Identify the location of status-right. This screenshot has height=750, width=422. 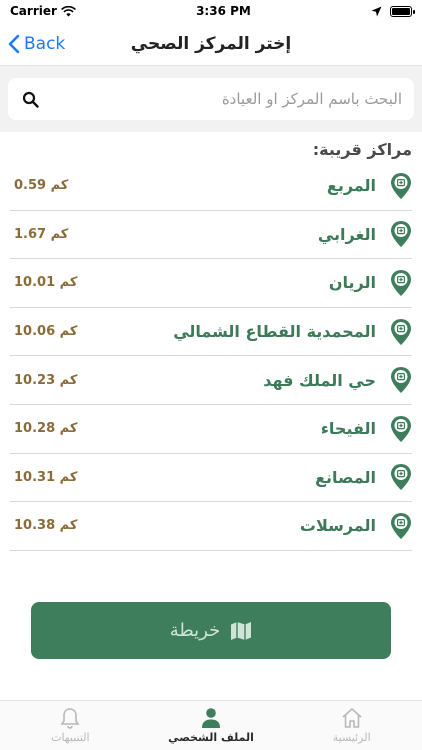
(393, 11).